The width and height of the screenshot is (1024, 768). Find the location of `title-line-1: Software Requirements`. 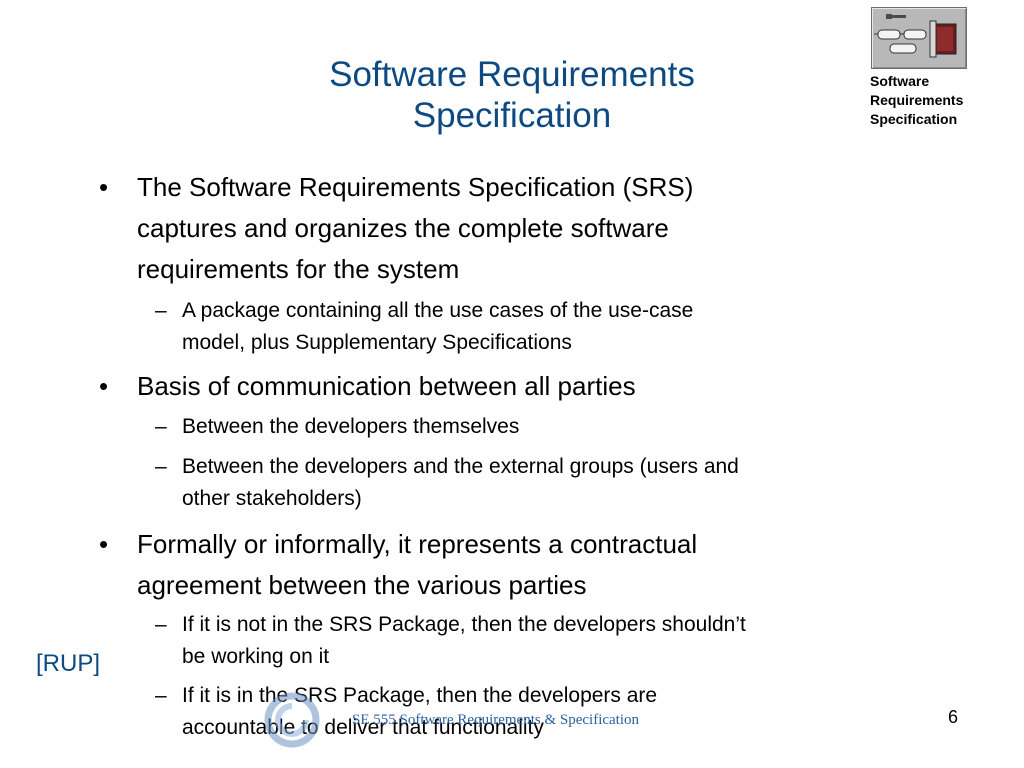

title-line-1: Software Requirements is located at coordinates (512, 74).